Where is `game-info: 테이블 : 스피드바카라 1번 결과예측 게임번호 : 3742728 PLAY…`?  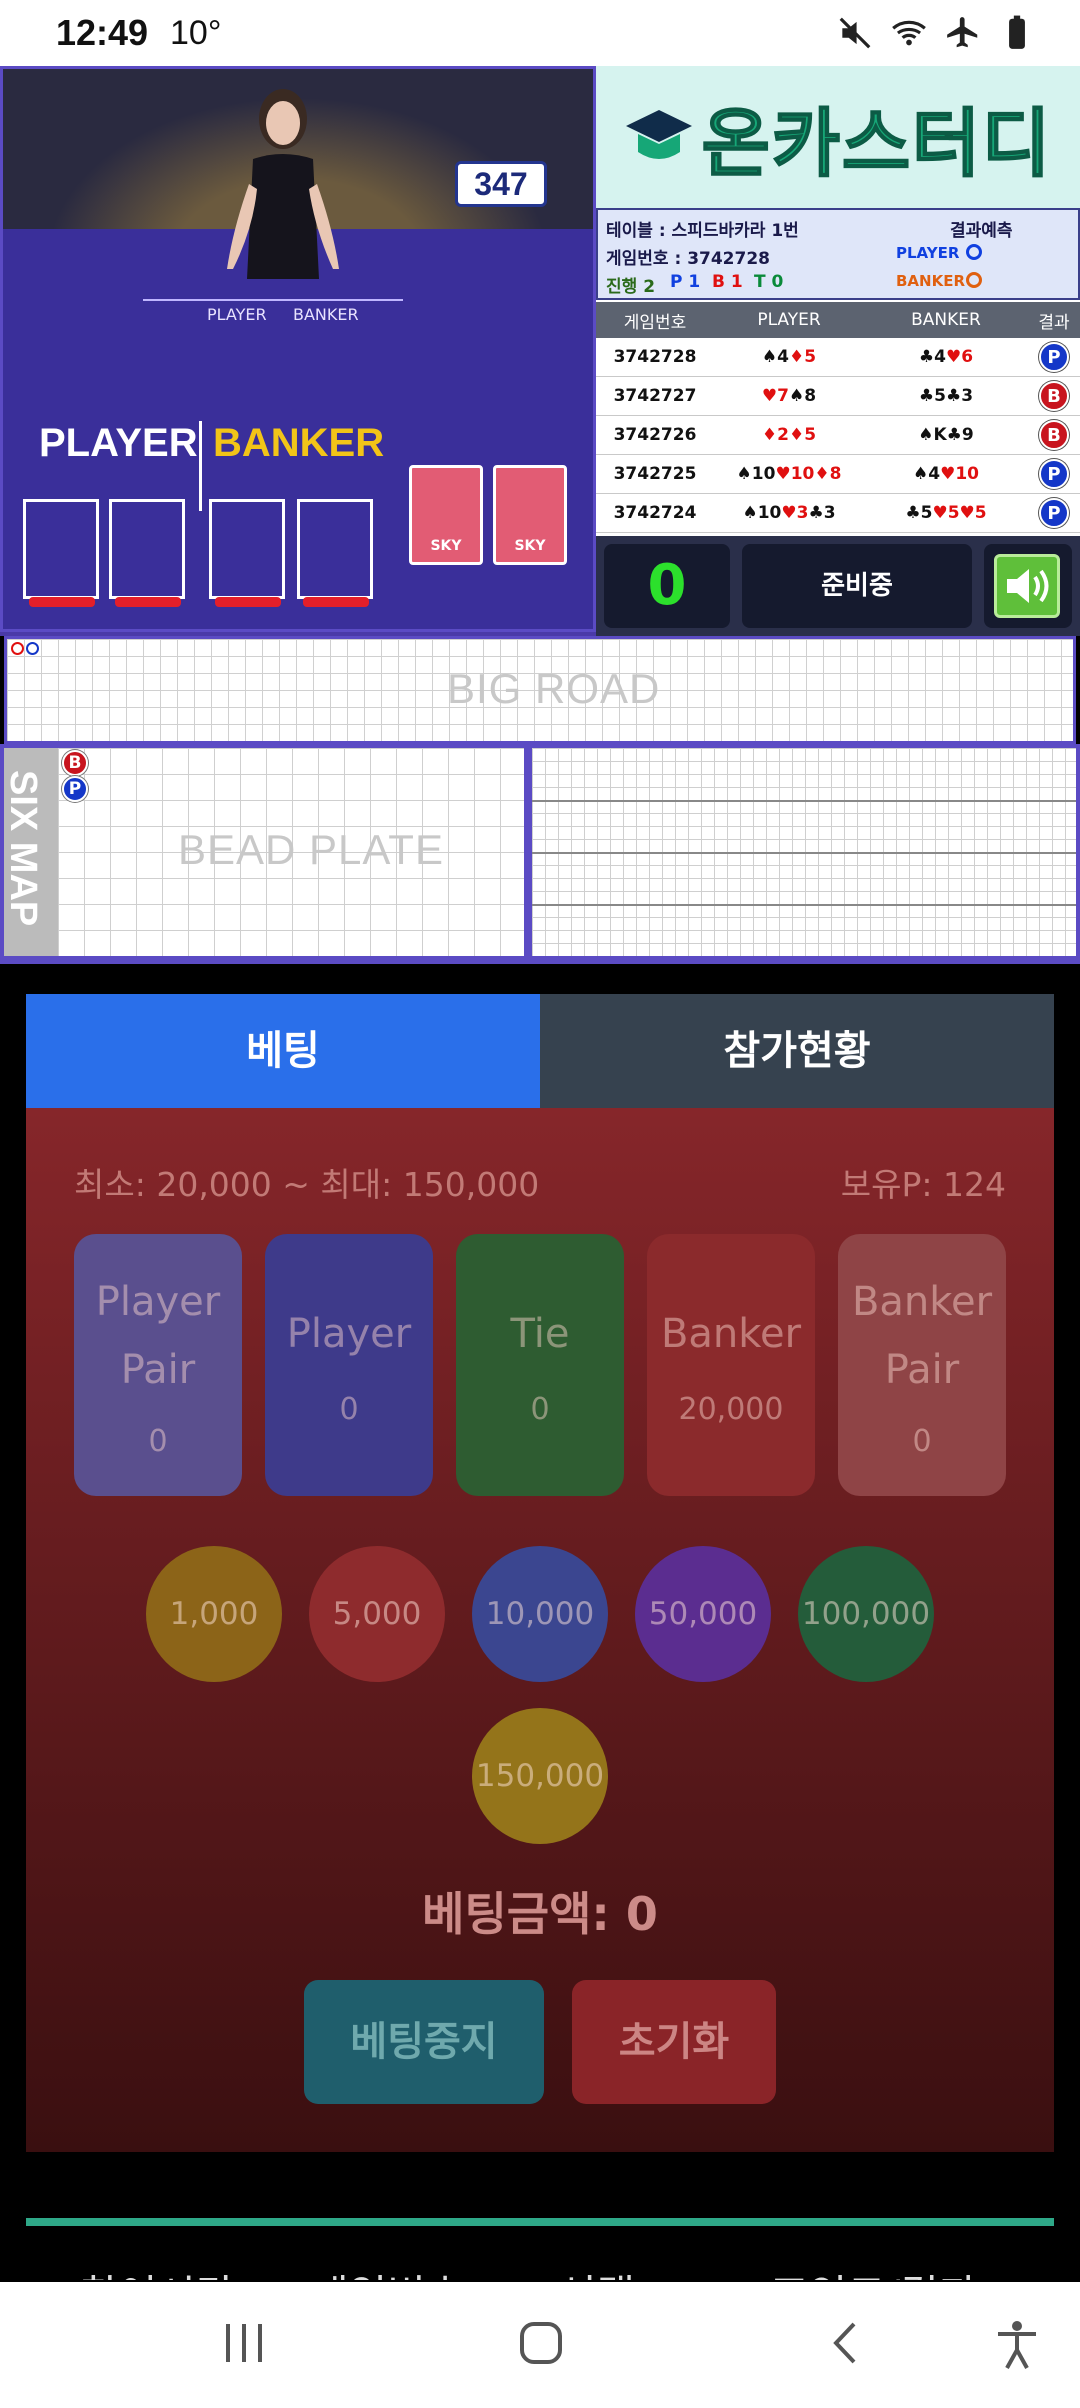
game-info: 테이블 : 스피드바카라 1번 결과예측 게임번호 : 3742728 PLAY… is located at coordinates (838, 254).